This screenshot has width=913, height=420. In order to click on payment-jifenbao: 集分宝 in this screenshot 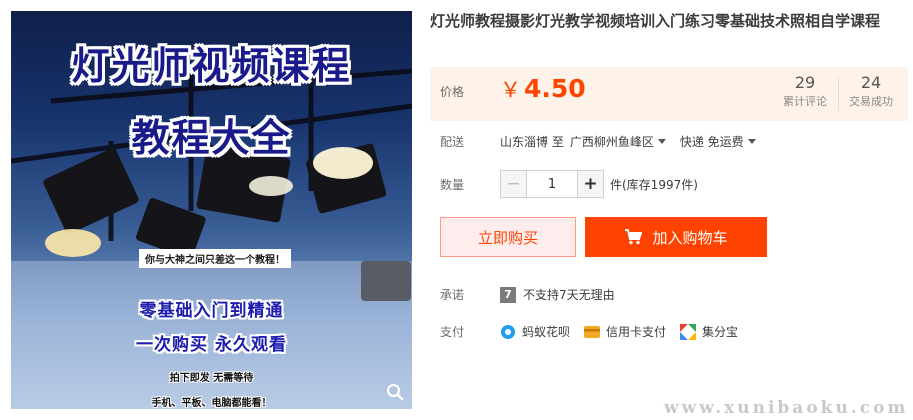, I will do `click(709, 331)`.